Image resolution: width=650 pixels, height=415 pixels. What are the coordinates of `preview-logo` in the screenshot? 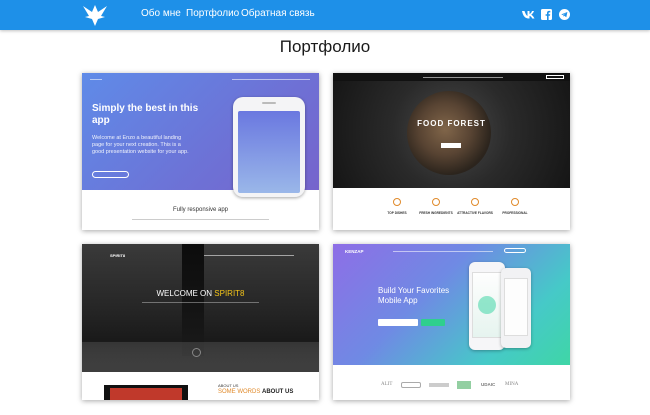 It's located at (96, 79).